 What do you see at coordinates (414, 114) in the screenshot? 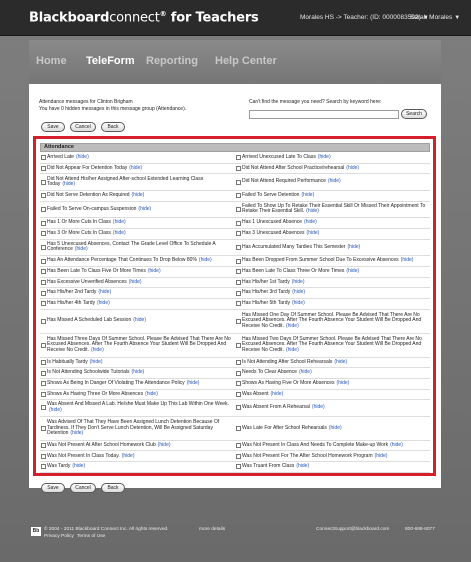
I see `search-button: Search` at bounding box center [414, 114].